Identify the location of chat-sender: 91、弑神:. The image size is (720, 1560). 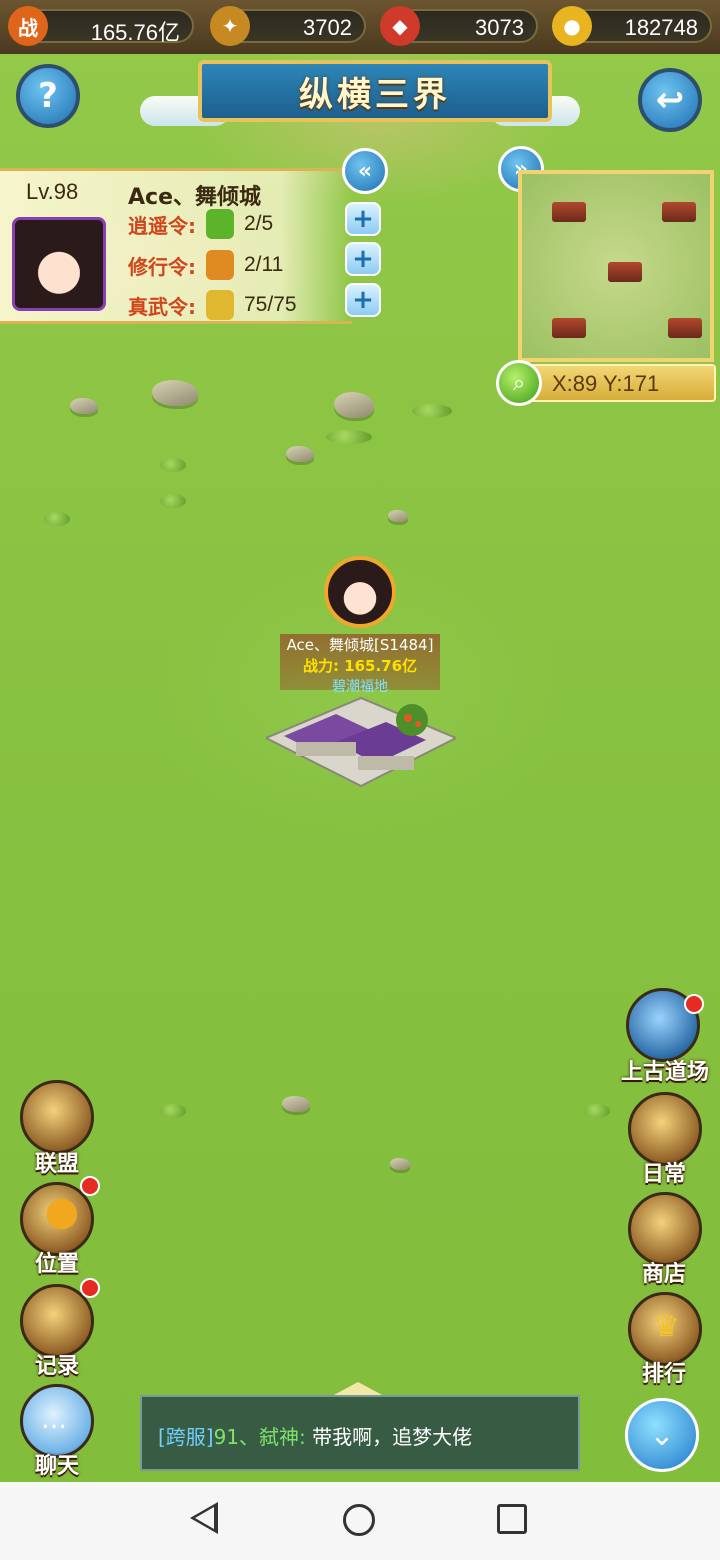
(259, 1437).